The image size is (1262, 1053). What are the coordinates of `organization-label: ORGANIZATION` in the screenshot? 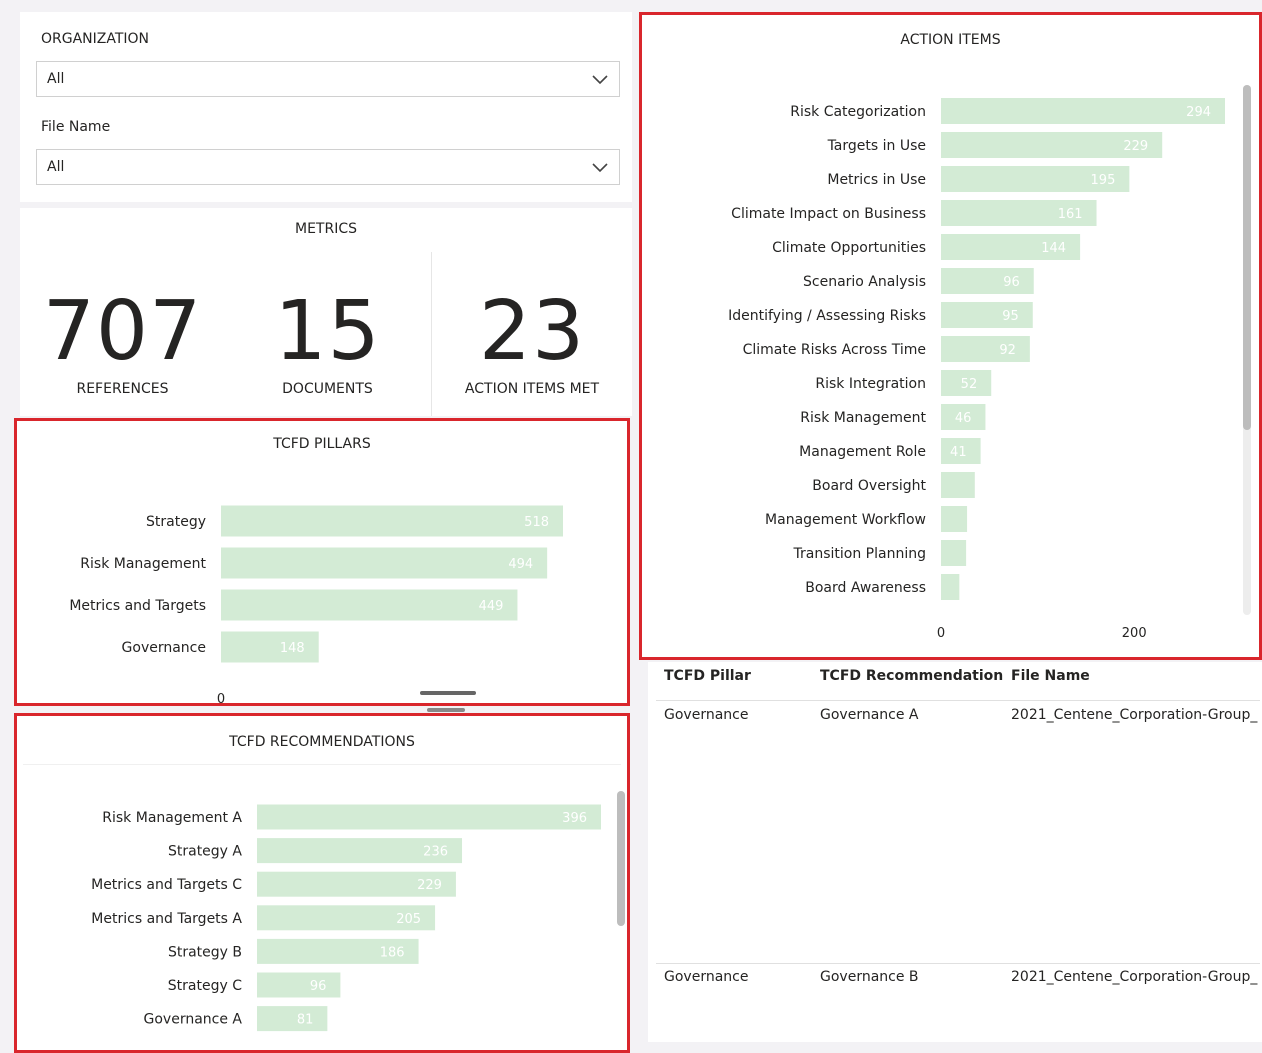 It's located at (95, 39).